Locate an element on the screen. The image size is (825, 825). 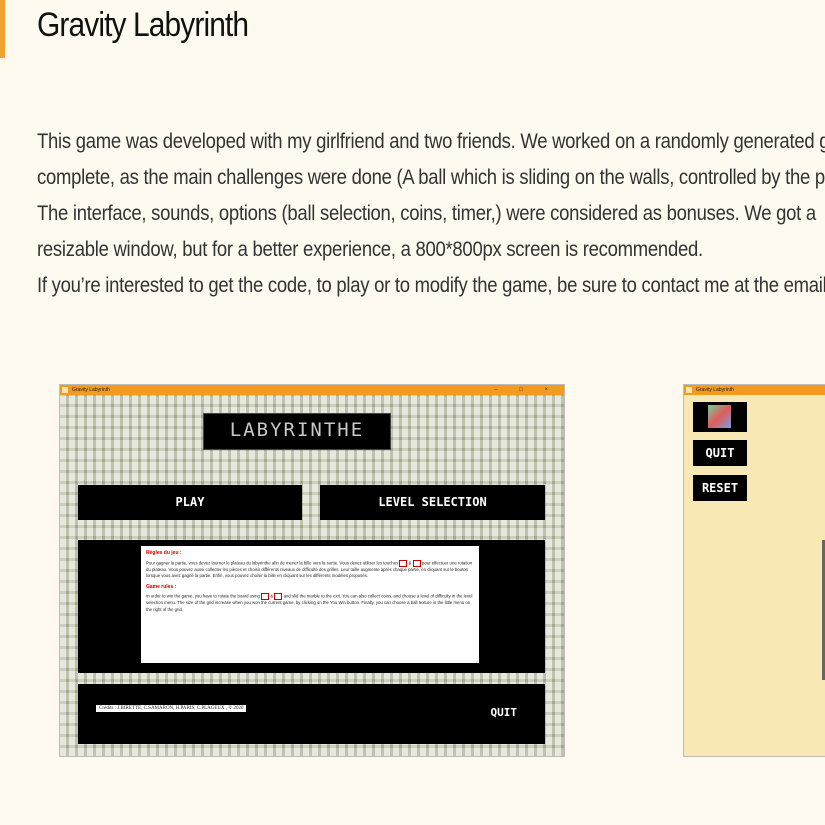
level-selection-button: LEVEL SELECTION is located at coordinates (432, 502).